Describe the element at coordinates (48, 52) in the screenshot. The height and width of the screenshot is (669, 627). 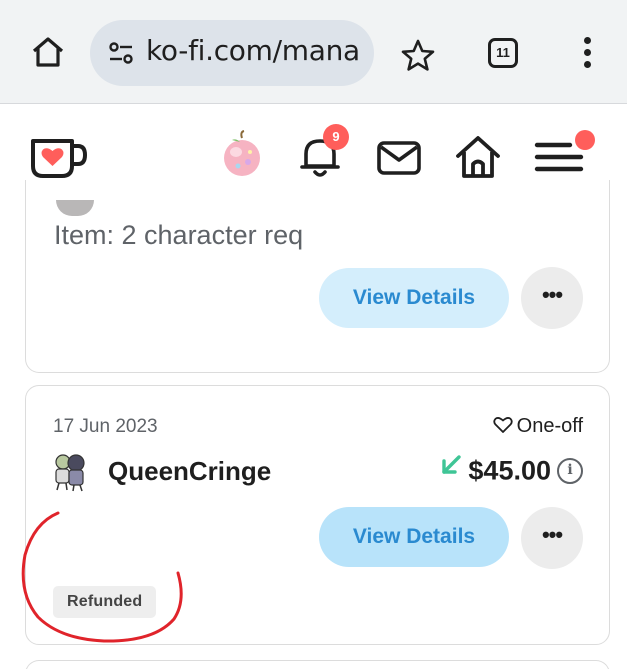
I see `home-icon` at that location.